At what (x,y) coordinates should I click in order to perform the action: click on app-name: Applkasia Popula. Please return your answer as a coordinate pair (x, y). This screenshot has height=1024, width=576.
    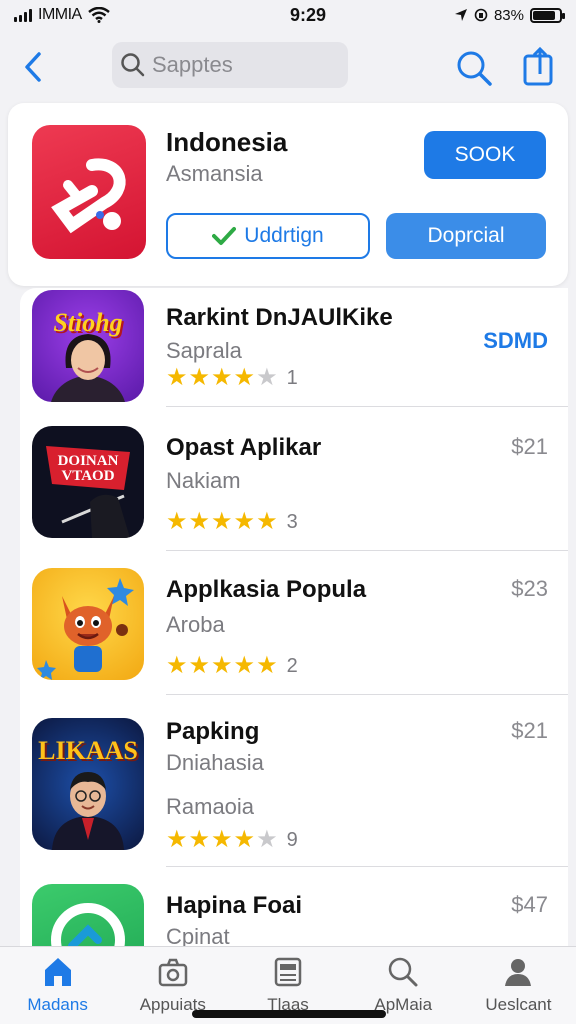
    Looking at the image, I should click on (266, 589).